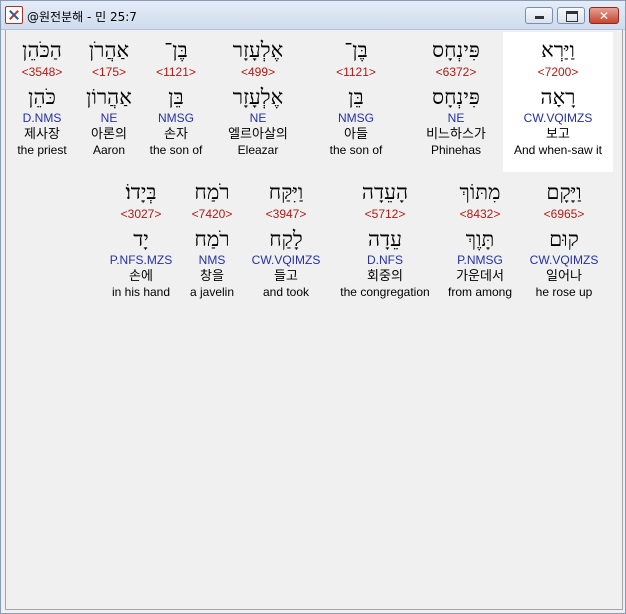  Describe the element at coordinates (286, 214) in the screenshot. I see `strong-number: <3947>` at that location.